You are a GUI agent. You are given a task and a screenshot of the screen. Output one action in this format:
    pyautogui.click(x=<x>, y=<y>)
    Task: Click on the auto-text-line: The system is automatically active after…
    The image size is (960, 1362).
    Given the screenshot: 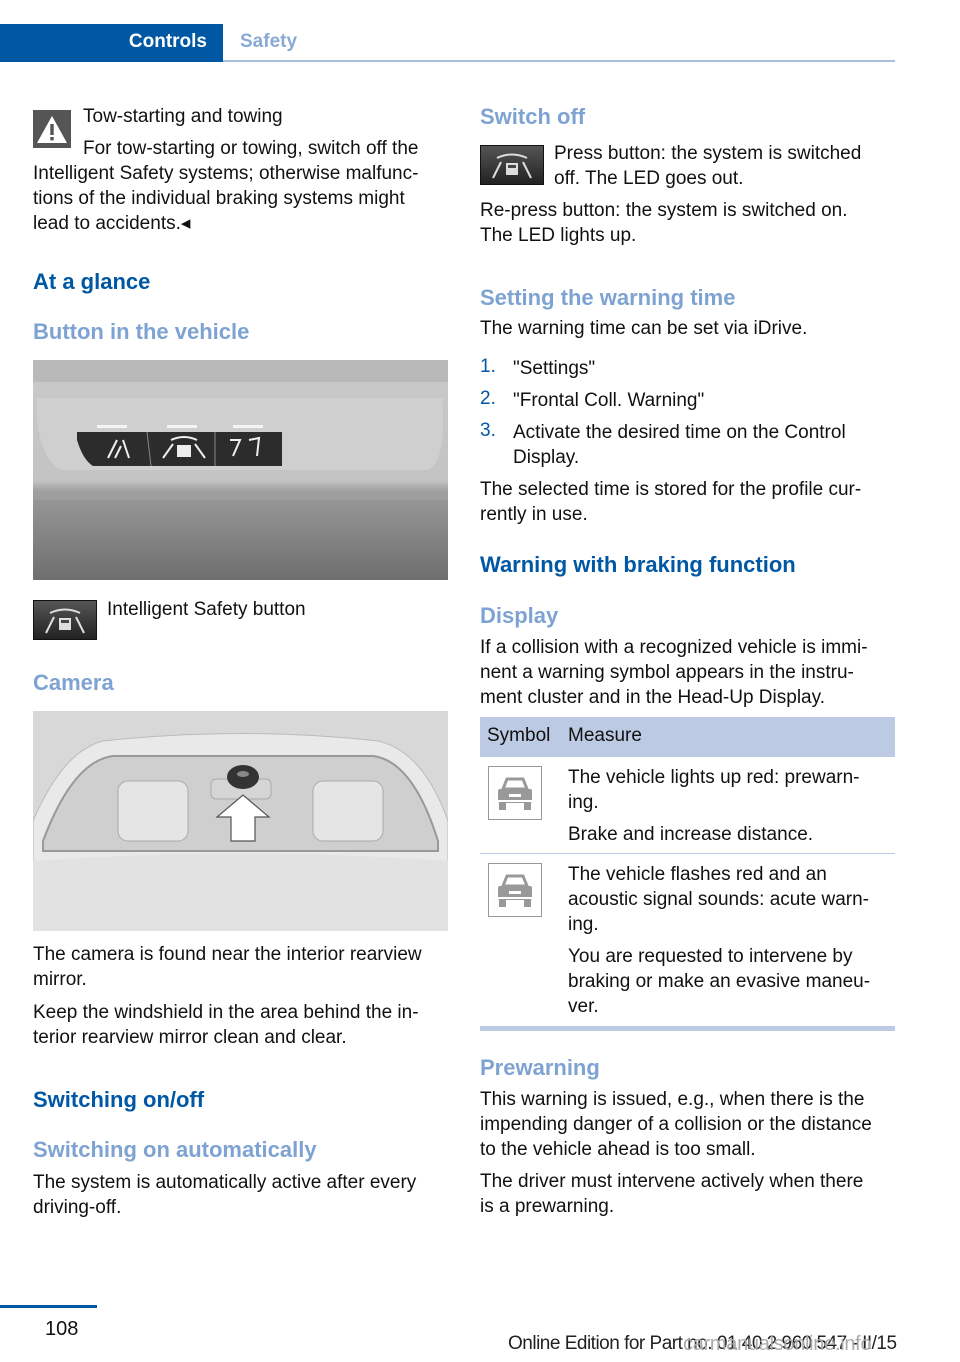 What is the action you would take?
    pyautogui.click(x=225, y=1182)
    